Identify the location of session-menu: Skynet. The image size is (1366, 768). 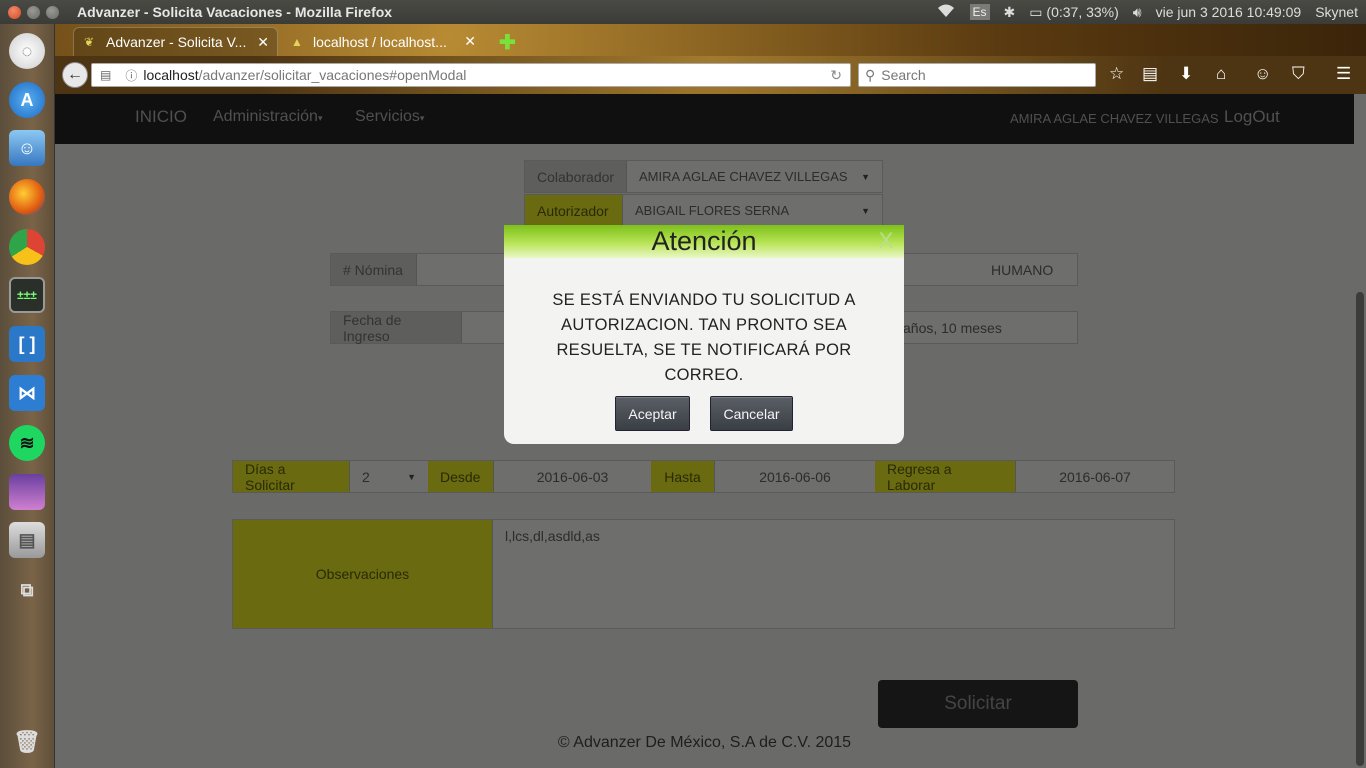
(1336, 12).